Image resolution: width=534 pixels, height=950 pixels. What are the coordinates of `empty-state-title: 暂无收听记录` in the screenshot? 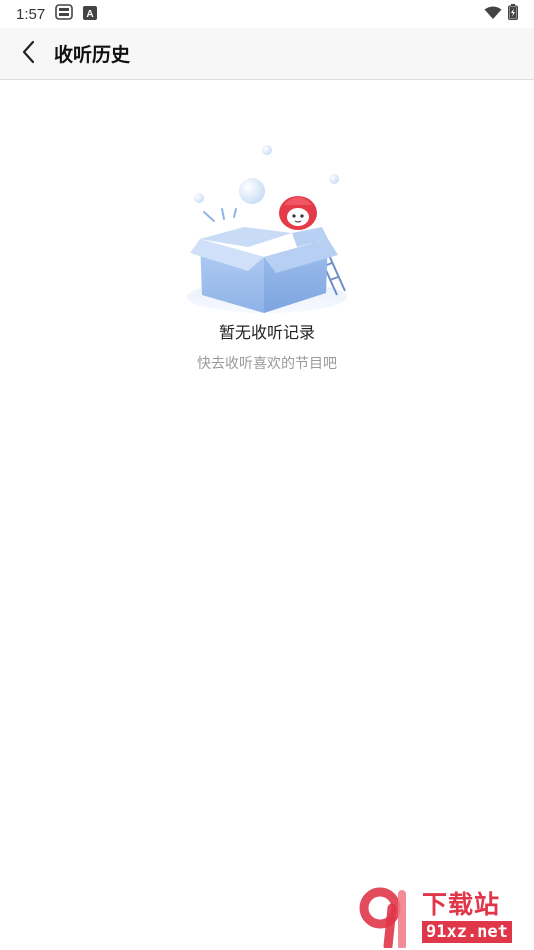 It's located at (266, 332).